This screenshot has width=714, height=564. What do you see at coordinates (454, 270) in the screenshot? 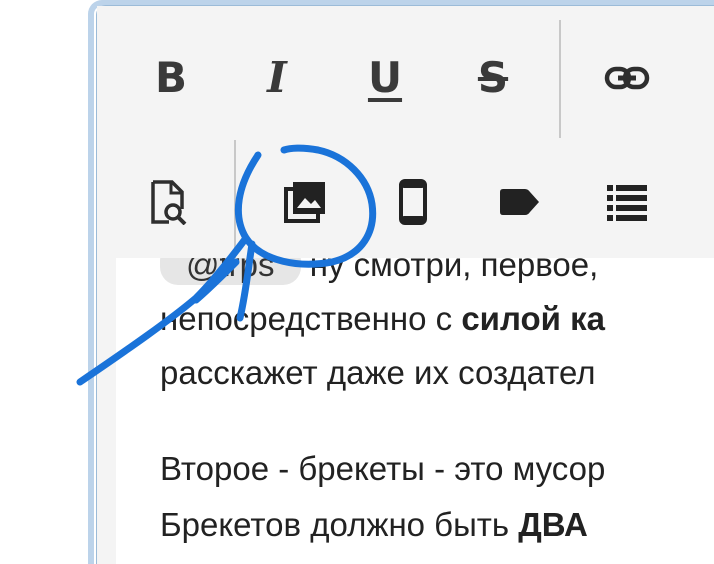
I see `content-text: ну смотри, первое,` at bounding box center [454, 270].